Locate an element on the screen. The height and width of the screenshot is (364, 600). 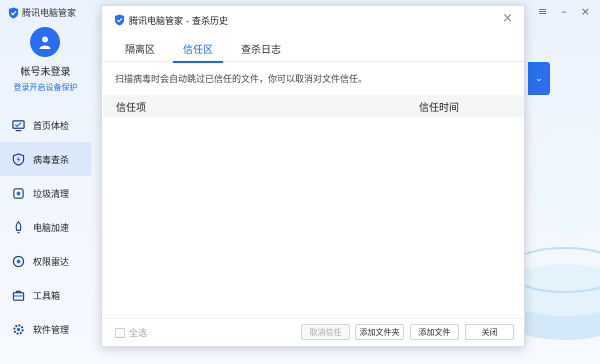
sidebar-item-virus-scan: 病毒查杀 is located at coordinates (45, 159).